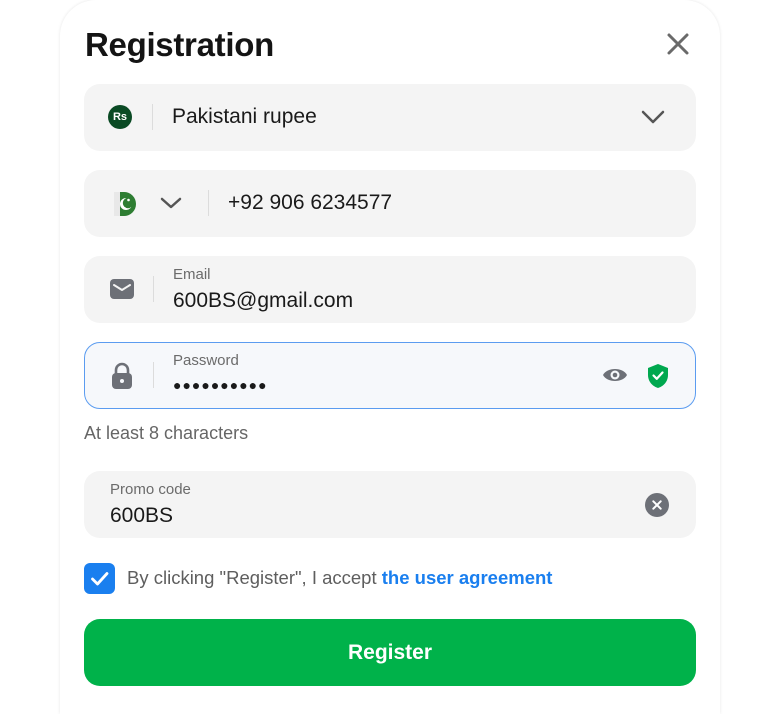 The width and height of the screenshot is (780, 714). Describe the element at coordinates (120, 117) in the screenshot. I see `currency-icon: Rs` at that location.